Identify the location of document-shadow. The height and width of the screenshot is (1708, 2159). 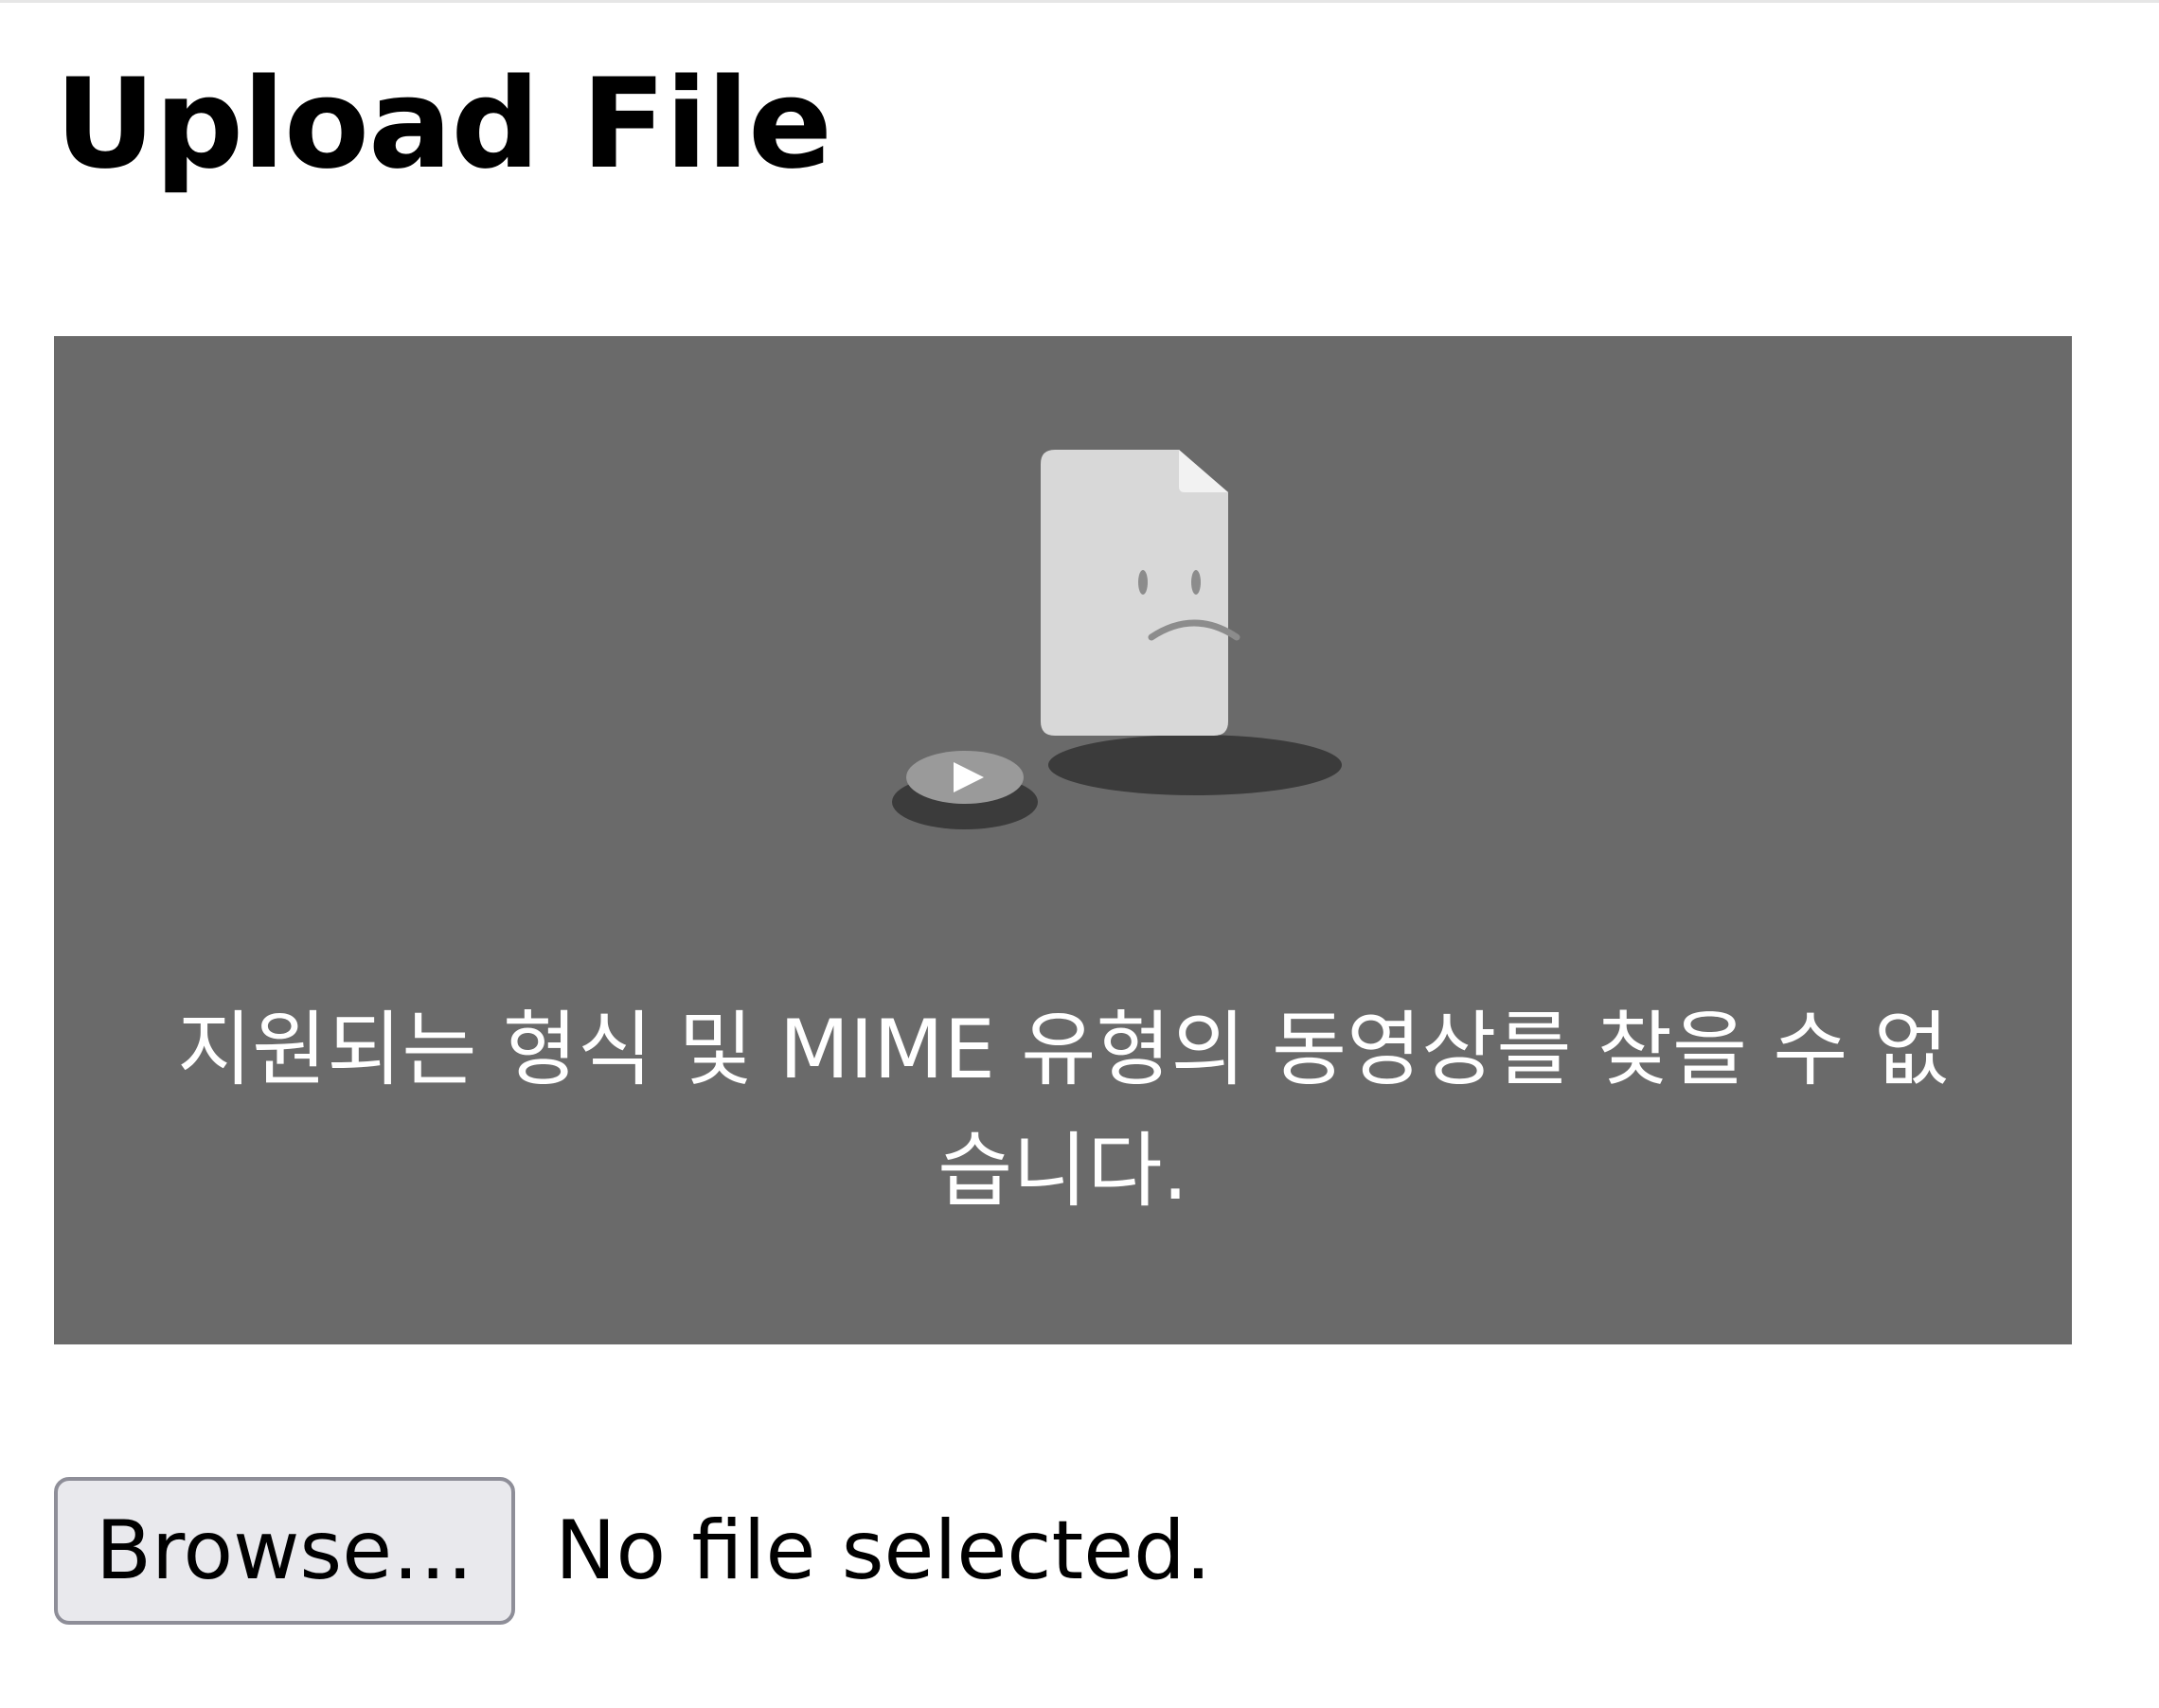
(1195, 765).